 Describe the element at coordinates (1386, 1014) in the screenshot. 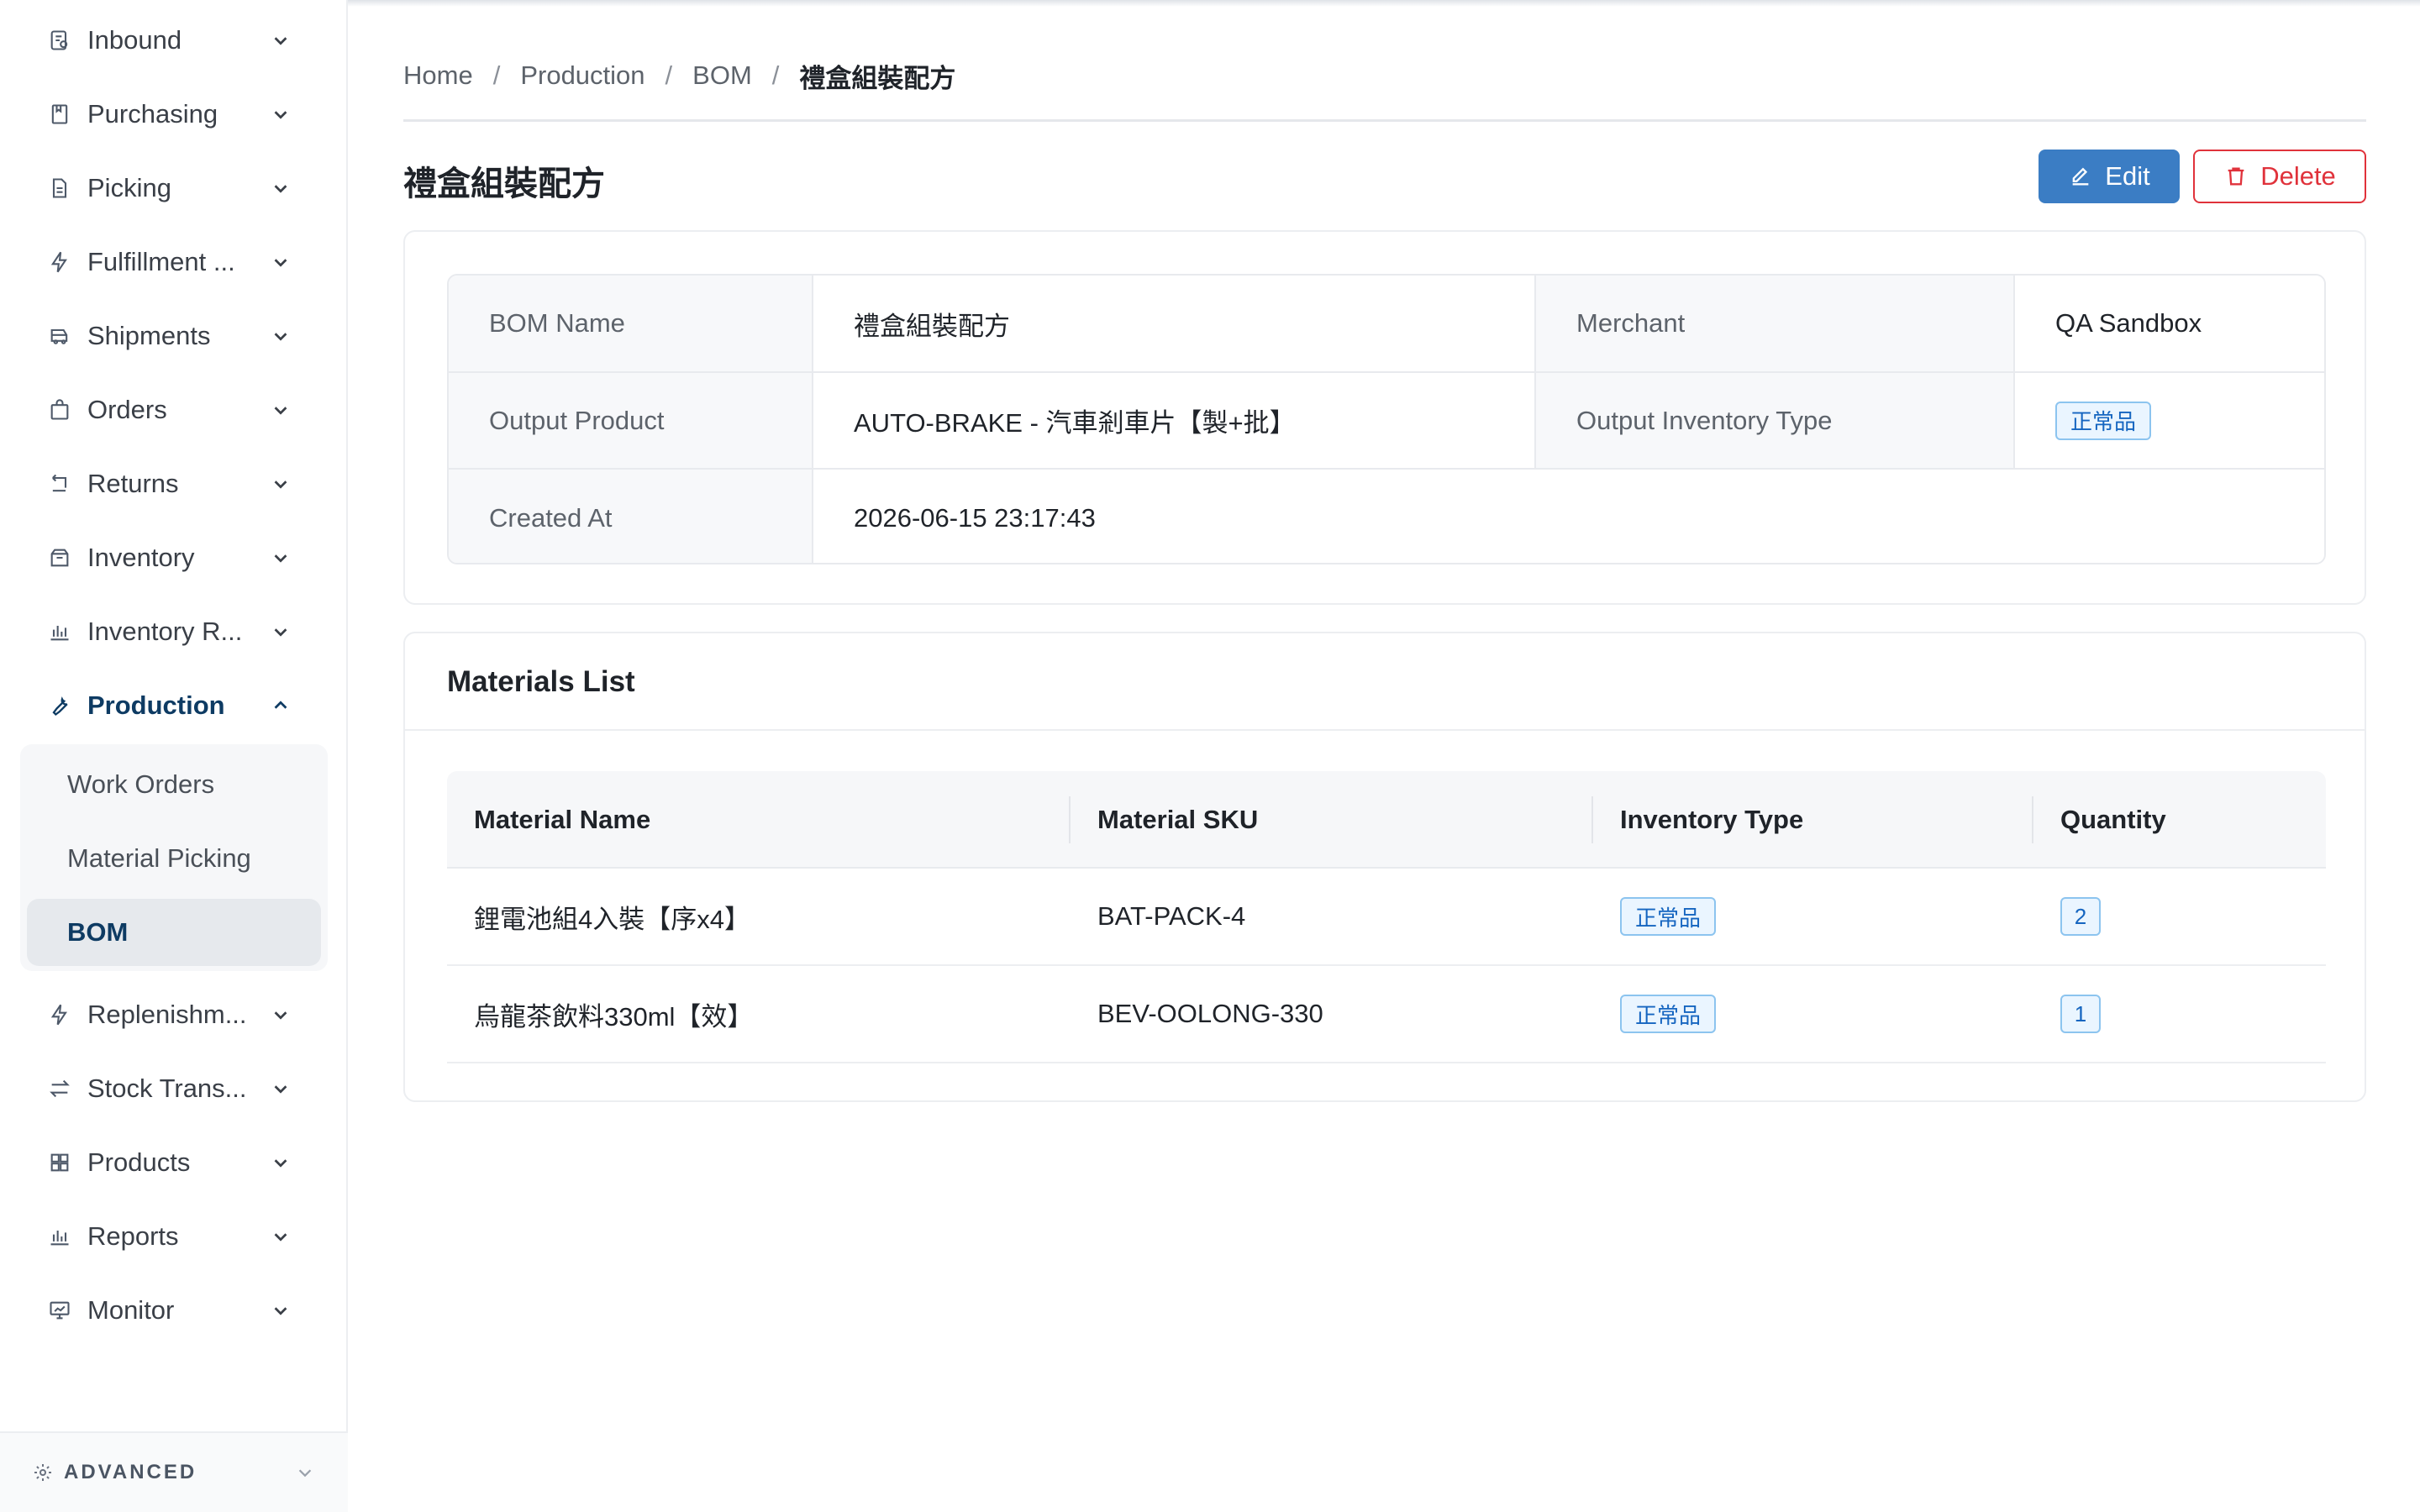

I see `table-row: 烏龍茶飲料330ml【效】 BEV-OOLONG-330 正常品 1` at that location.